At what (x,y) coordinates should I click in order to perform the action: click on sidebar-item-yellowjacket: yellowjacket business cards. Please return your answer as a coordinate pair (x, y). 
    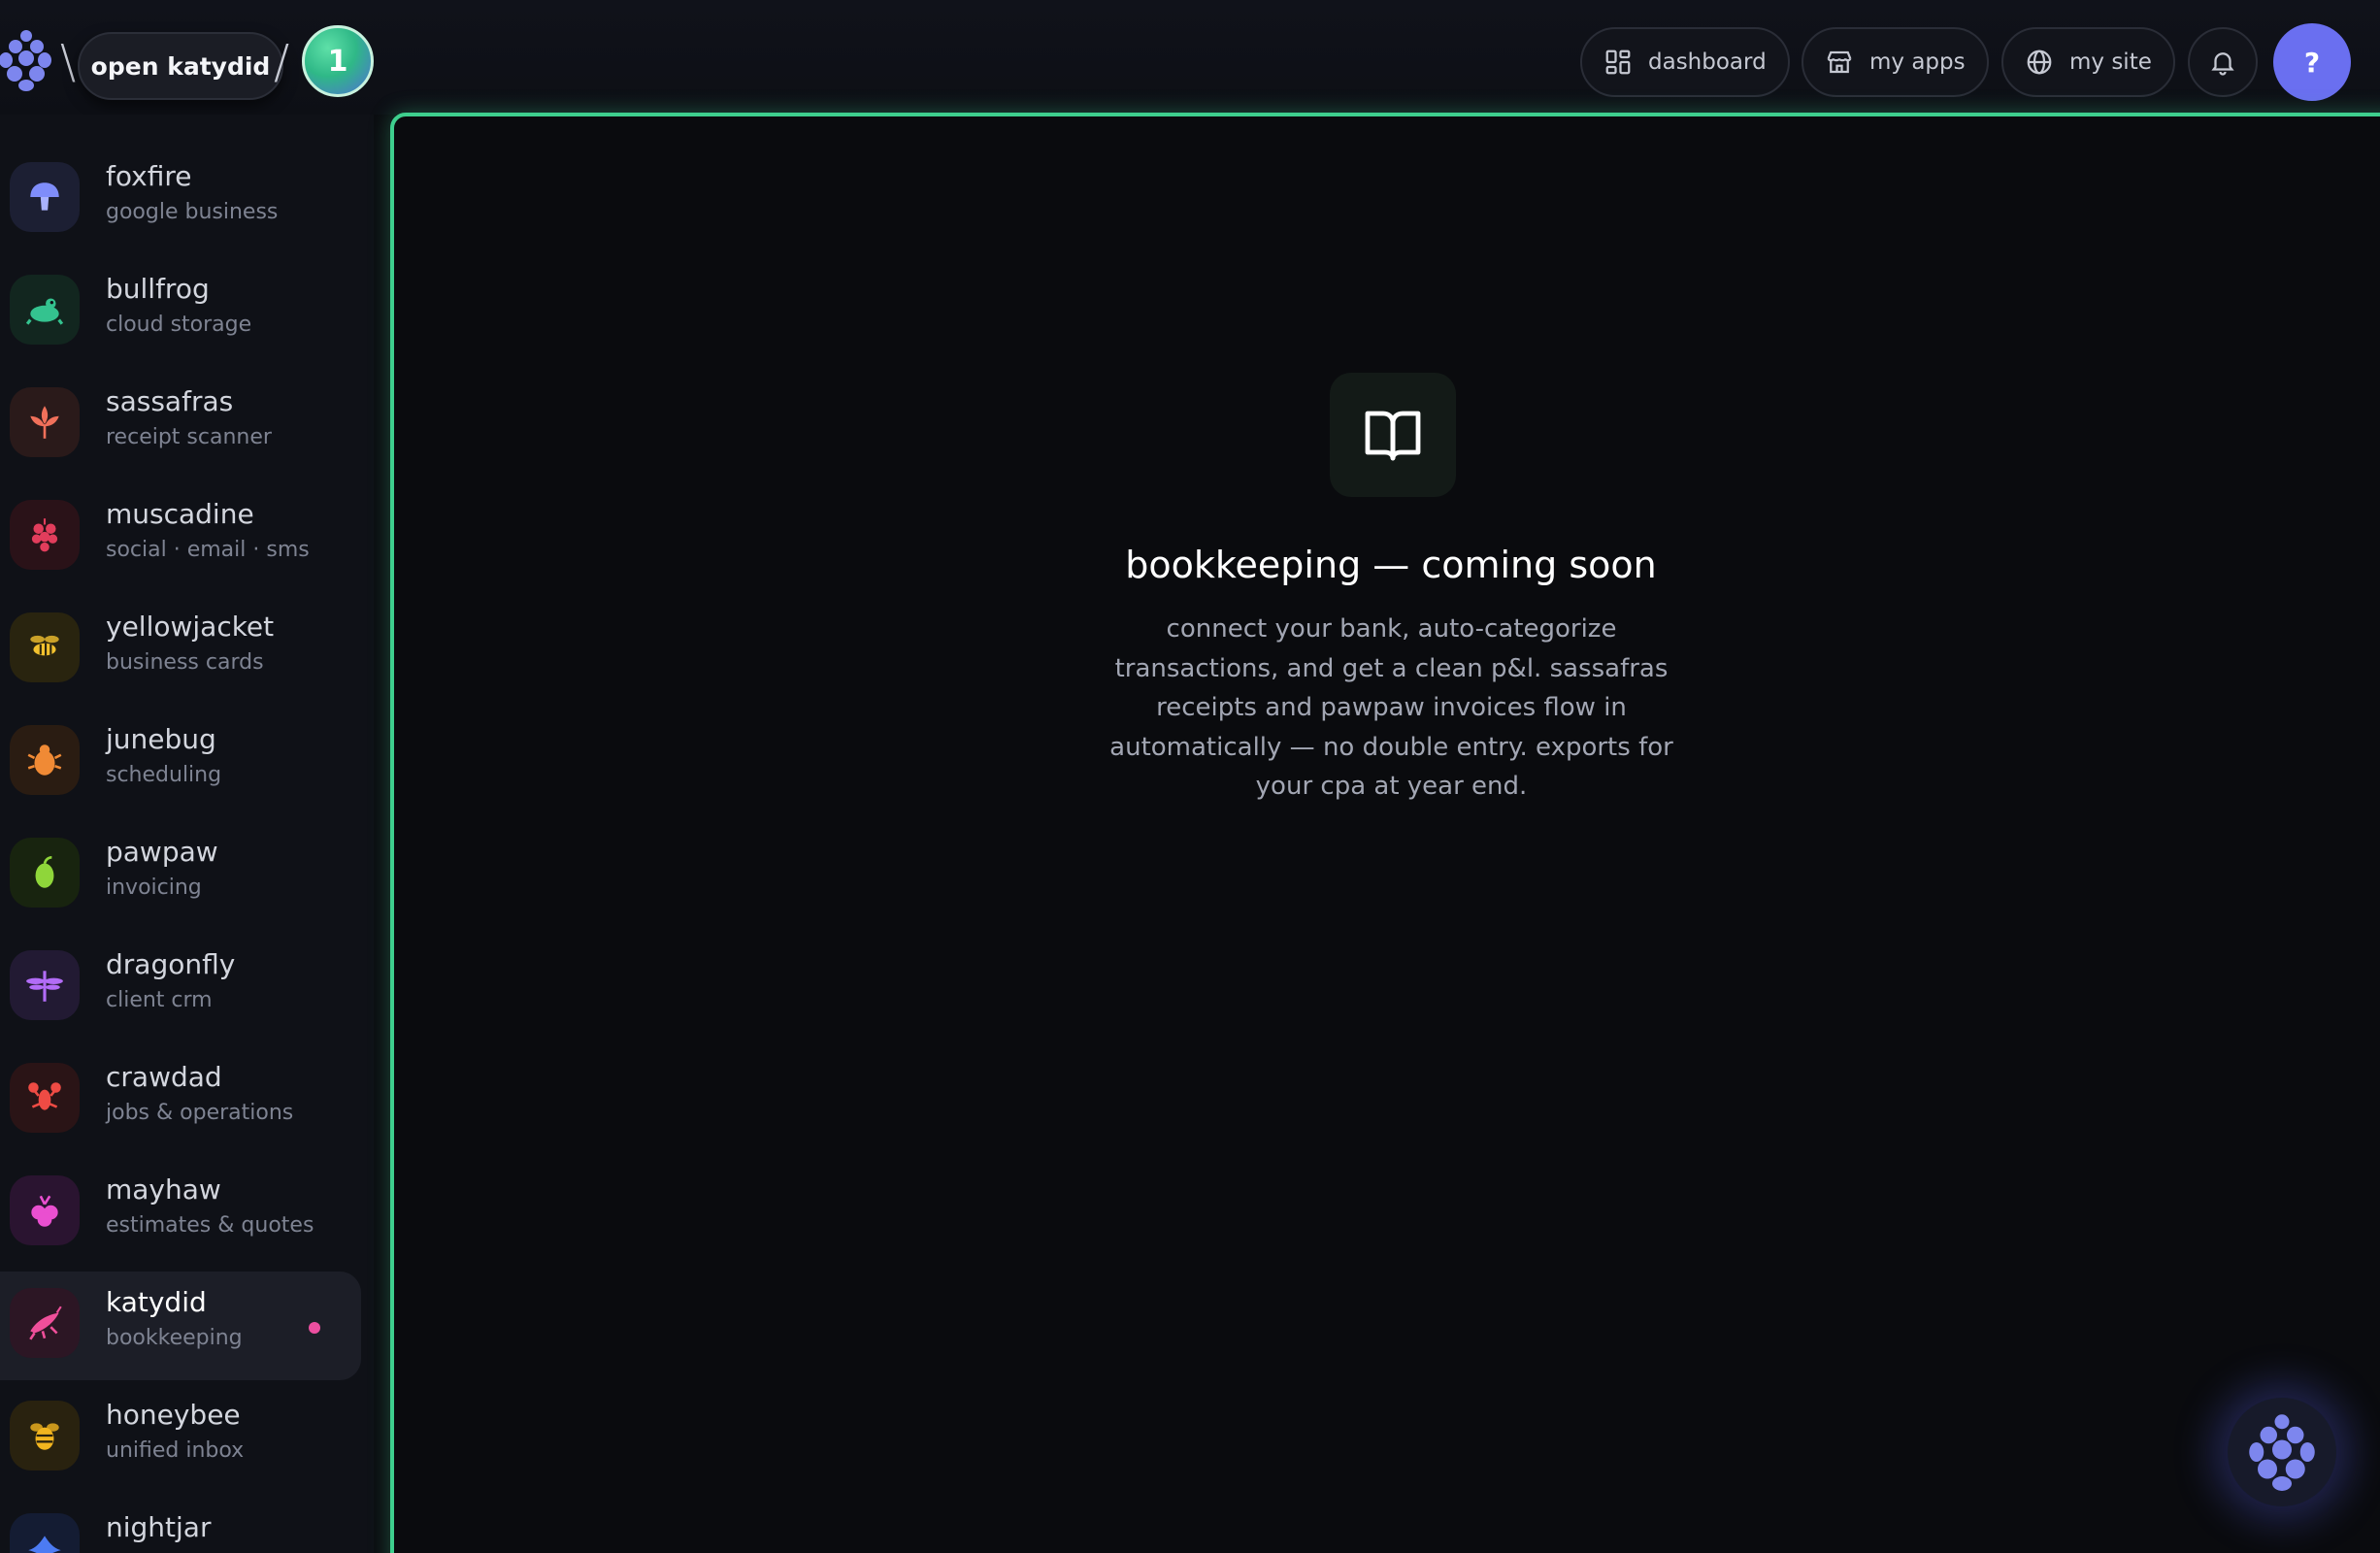
    Looking at the image, I should click on (180, 650).